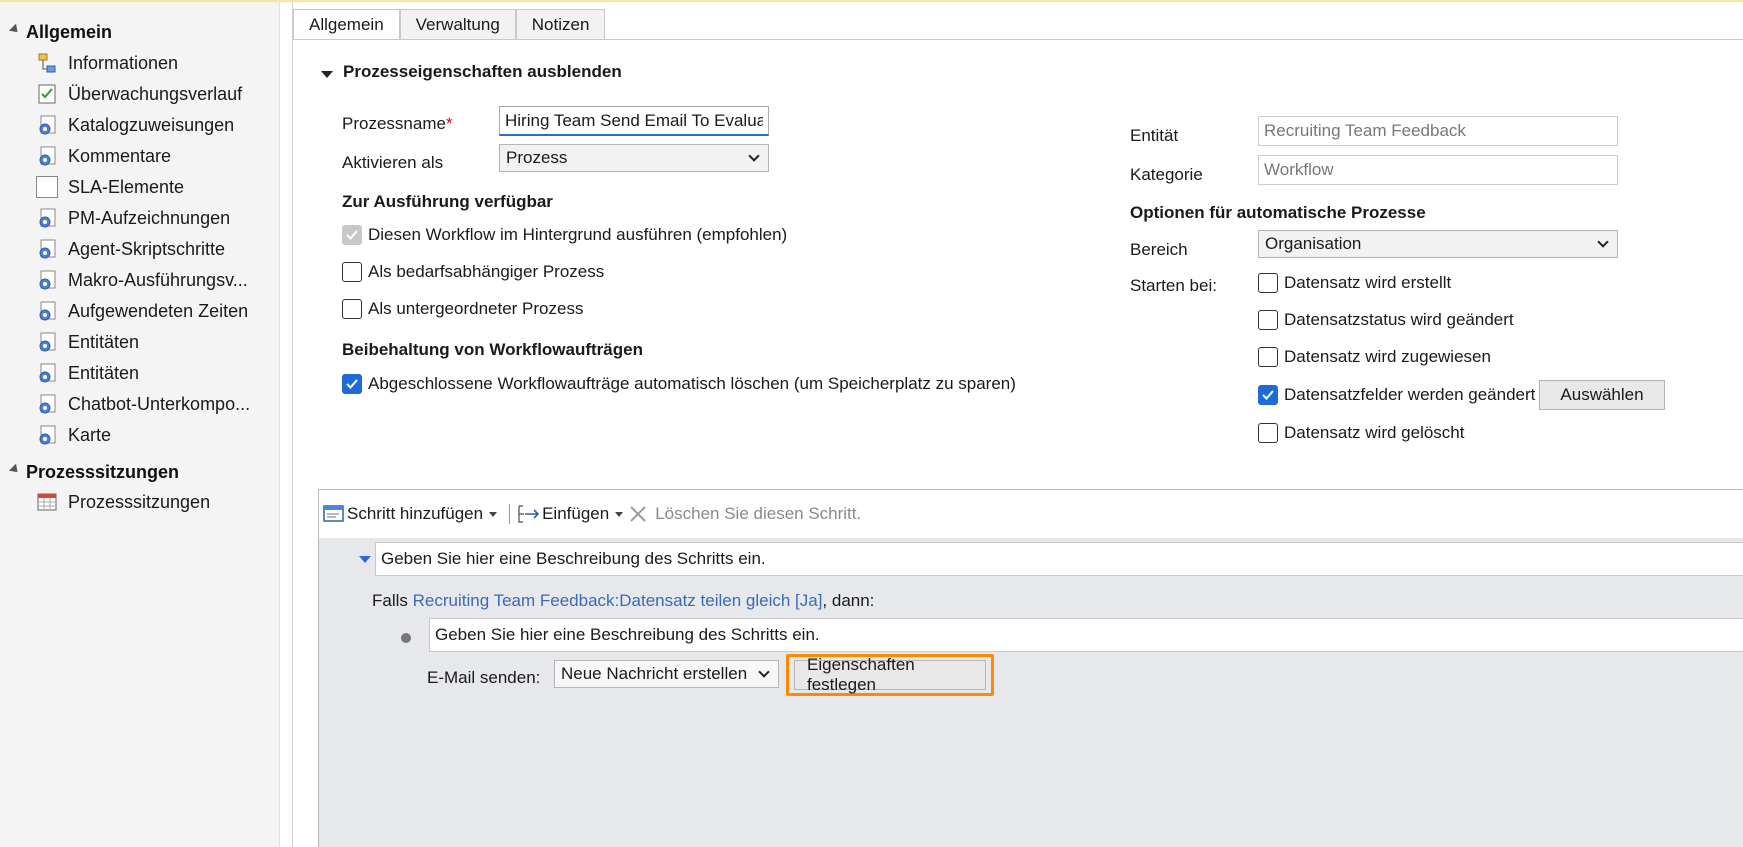 This screenshot has width=1743, height=847. I want to click on select-fields-button: Auswählen, so click(1602, 395).